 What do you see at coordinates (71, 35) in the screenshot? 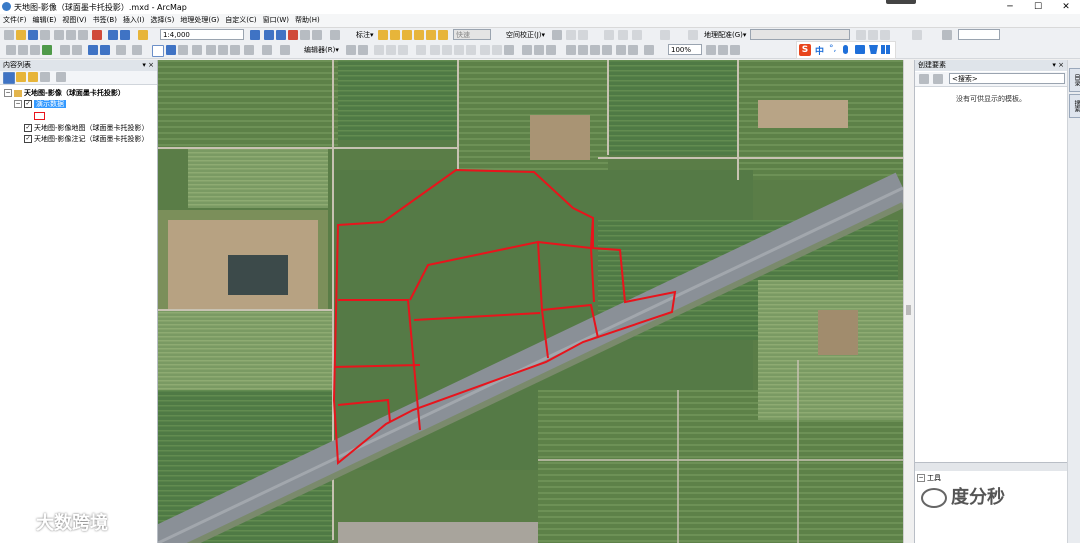
I see `copy-icon` at bounding box center [71, 35].